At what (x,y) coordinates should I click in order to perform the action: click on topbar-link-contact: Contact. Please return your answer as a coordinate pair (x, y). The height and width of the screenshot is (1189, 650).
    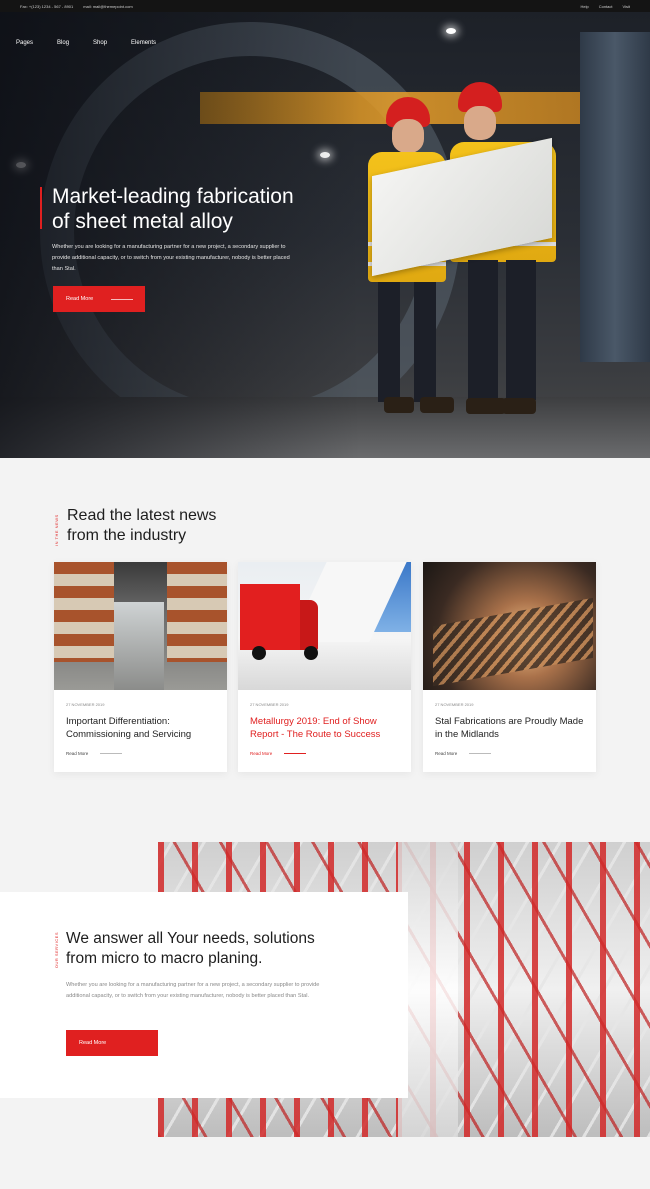
    Looking at the image, I should click on (606, 6).